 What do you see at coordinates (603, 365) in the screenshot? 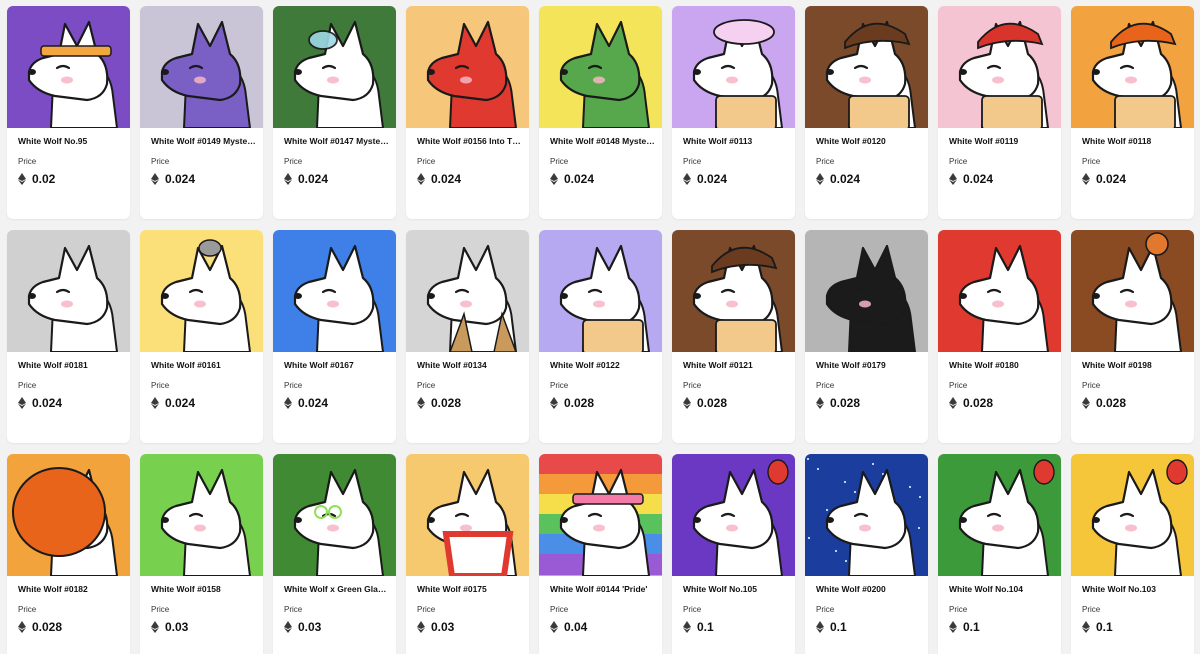
I see `nft-name: White Wolf #0122` at bounding box center [603, 365].